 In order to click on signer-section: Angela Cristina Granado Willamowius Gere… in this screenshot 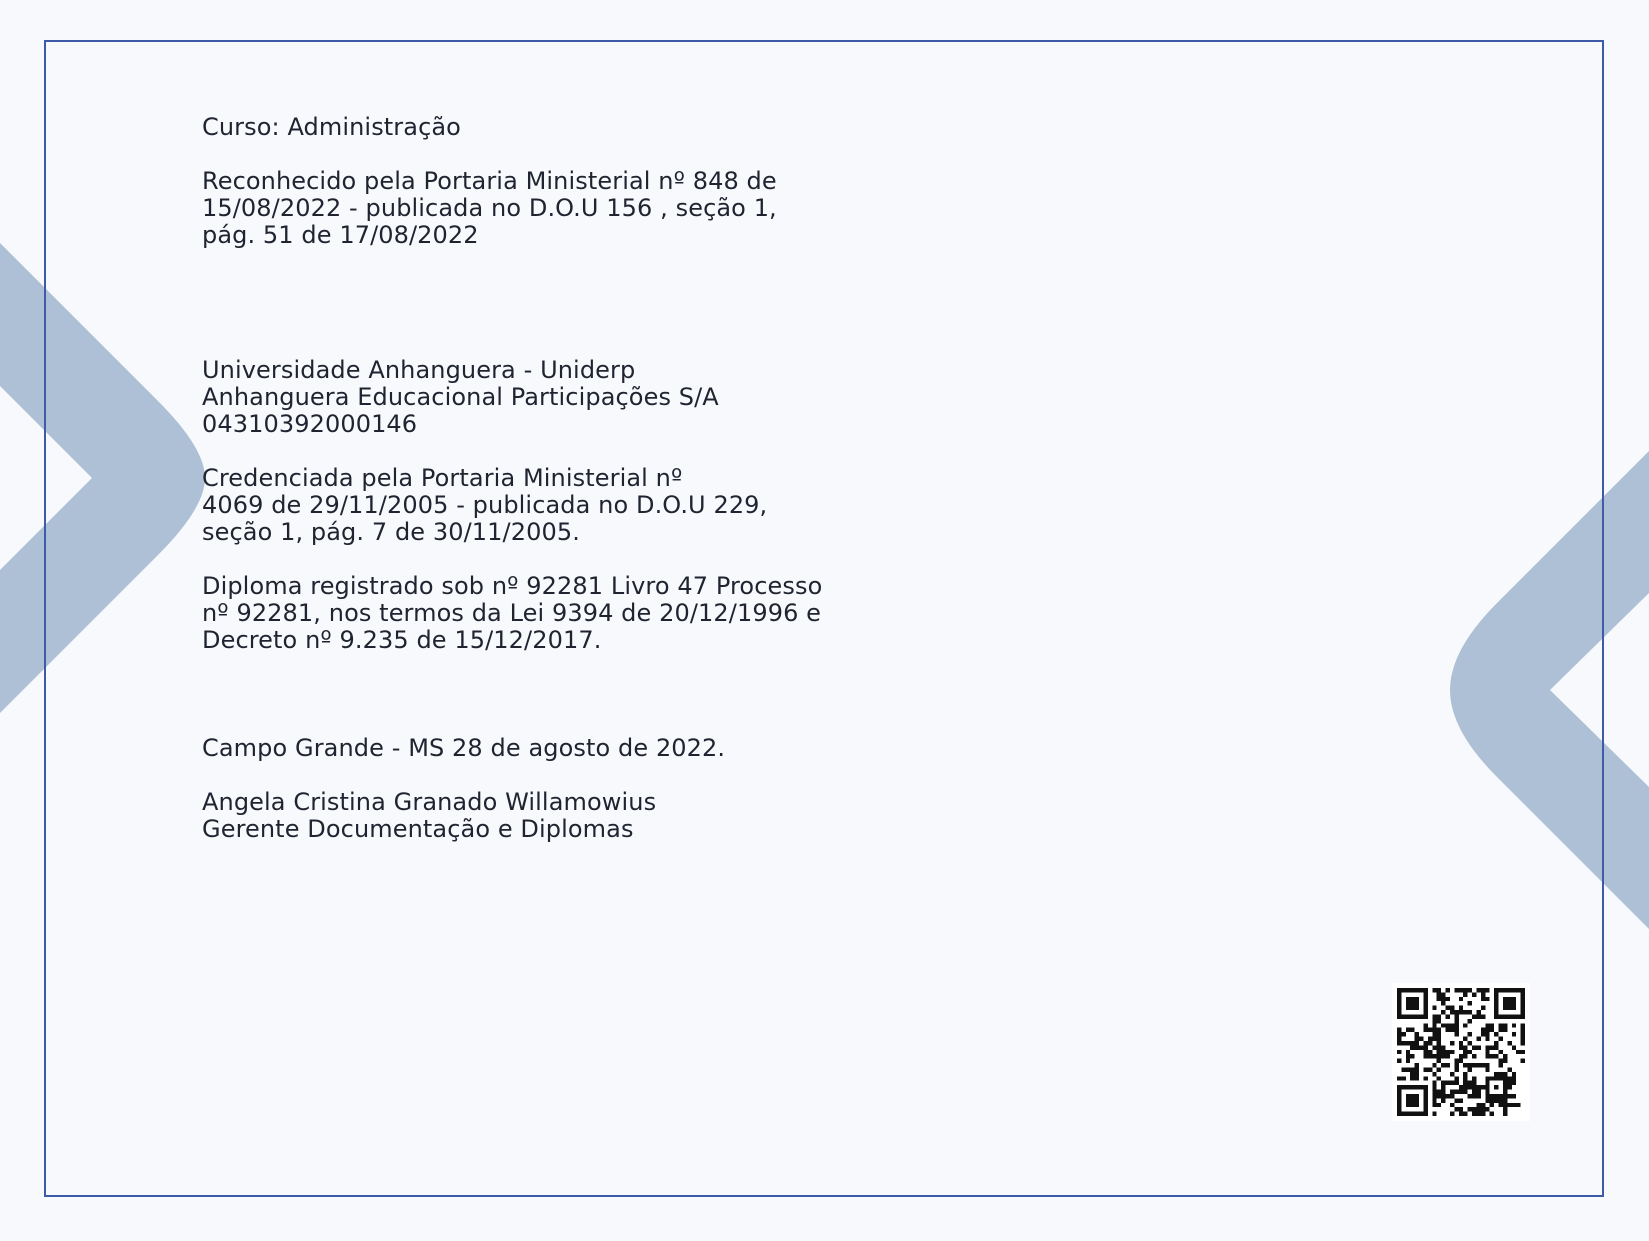, I will do `click(562, 816)`.